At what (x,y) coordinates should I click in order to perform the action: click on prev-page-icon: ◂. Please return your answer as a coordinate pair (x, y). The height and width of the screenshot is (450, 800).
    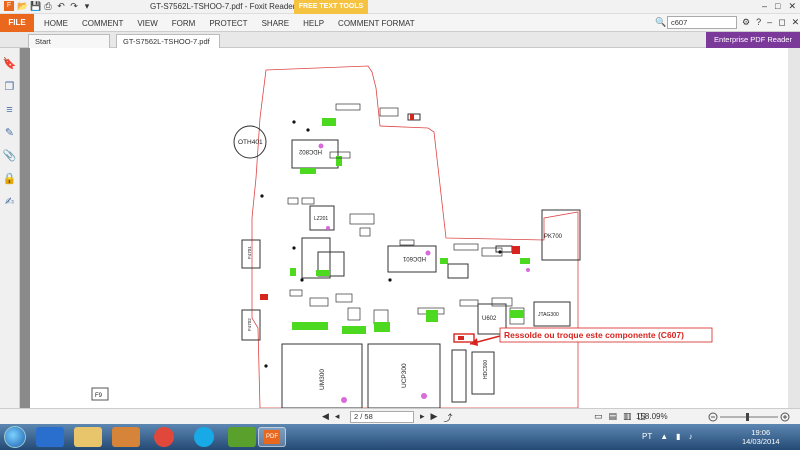
    Looking at the image, I should click on (337, 416).